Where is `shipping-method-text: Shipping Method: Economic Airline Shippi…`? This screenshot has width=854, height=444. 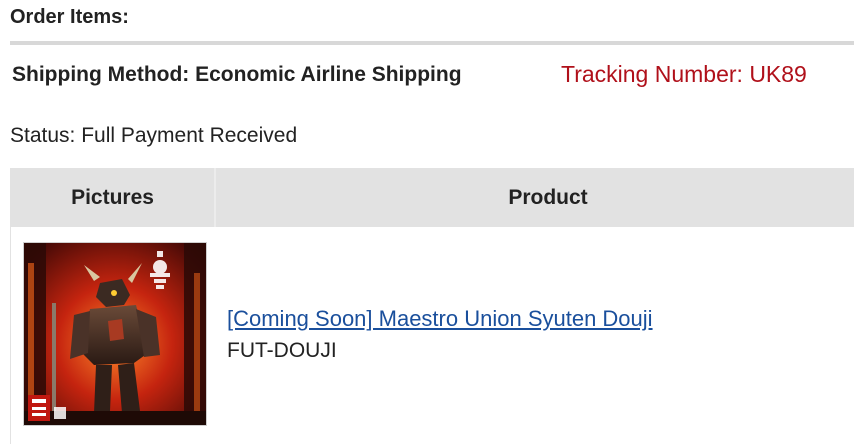
shipping-method-text: Shipping Method: Economic Airline Shippi… is located at coordinates (237, 74).